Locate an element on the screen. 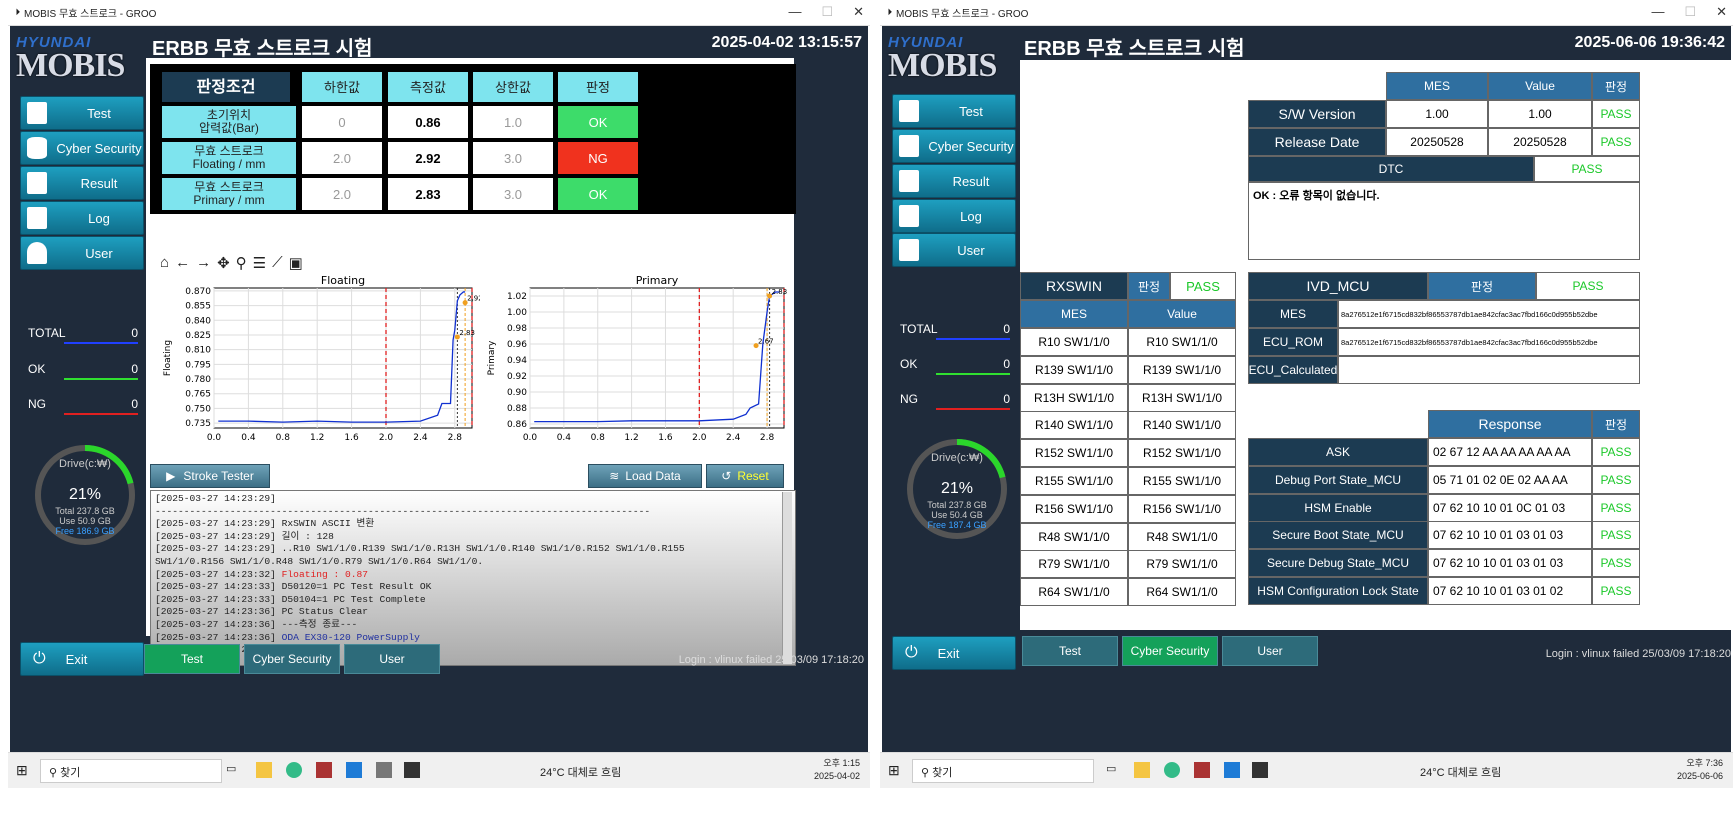  result-badge: OK is located at coordinates (598, 194).